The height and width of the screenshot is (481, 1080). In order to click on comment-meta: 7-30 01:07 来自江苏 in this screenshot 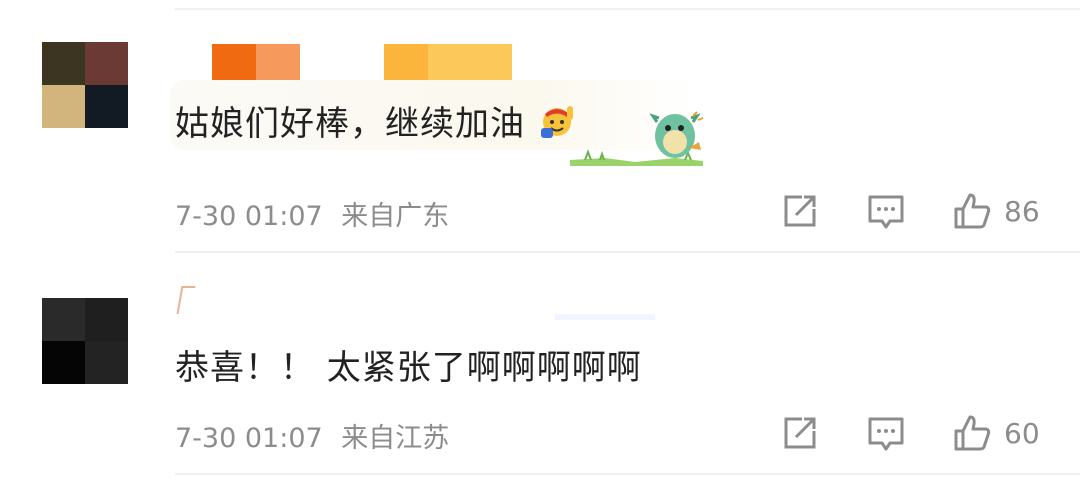, I will do `click(312, 435)`.